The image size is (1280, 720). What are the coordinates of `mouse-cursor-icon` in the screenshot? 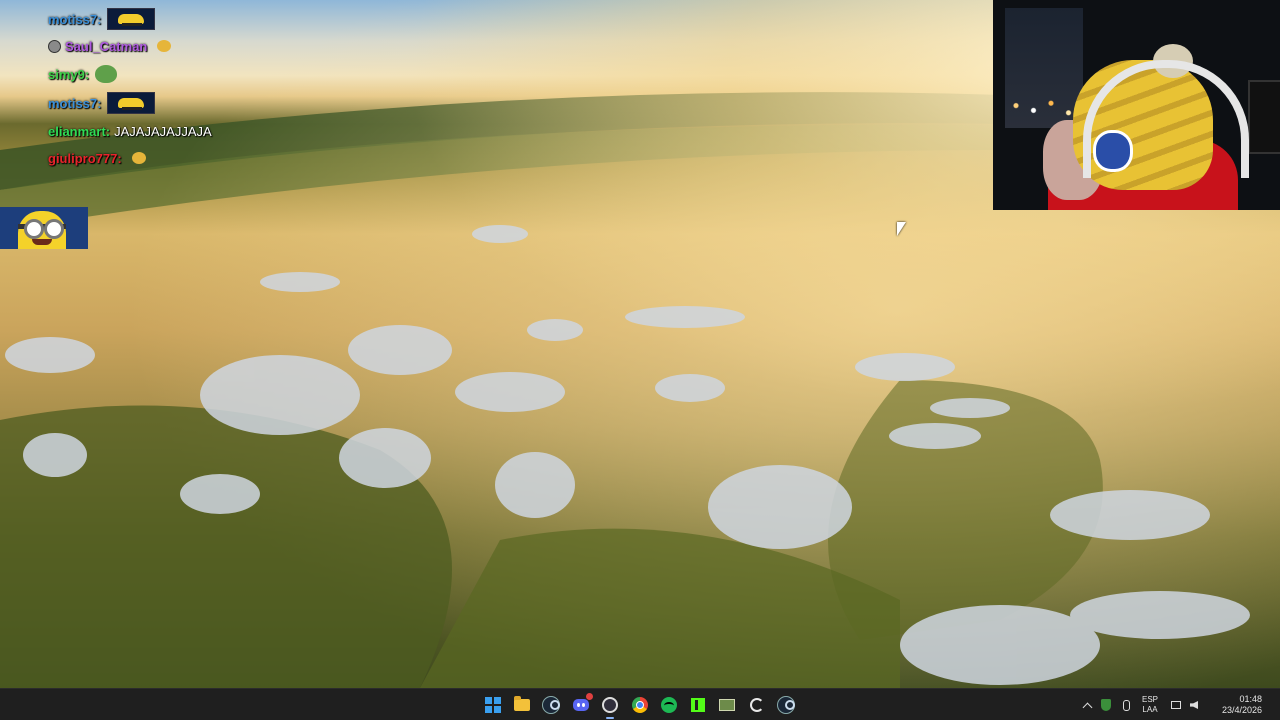 It's located at (901, 229).